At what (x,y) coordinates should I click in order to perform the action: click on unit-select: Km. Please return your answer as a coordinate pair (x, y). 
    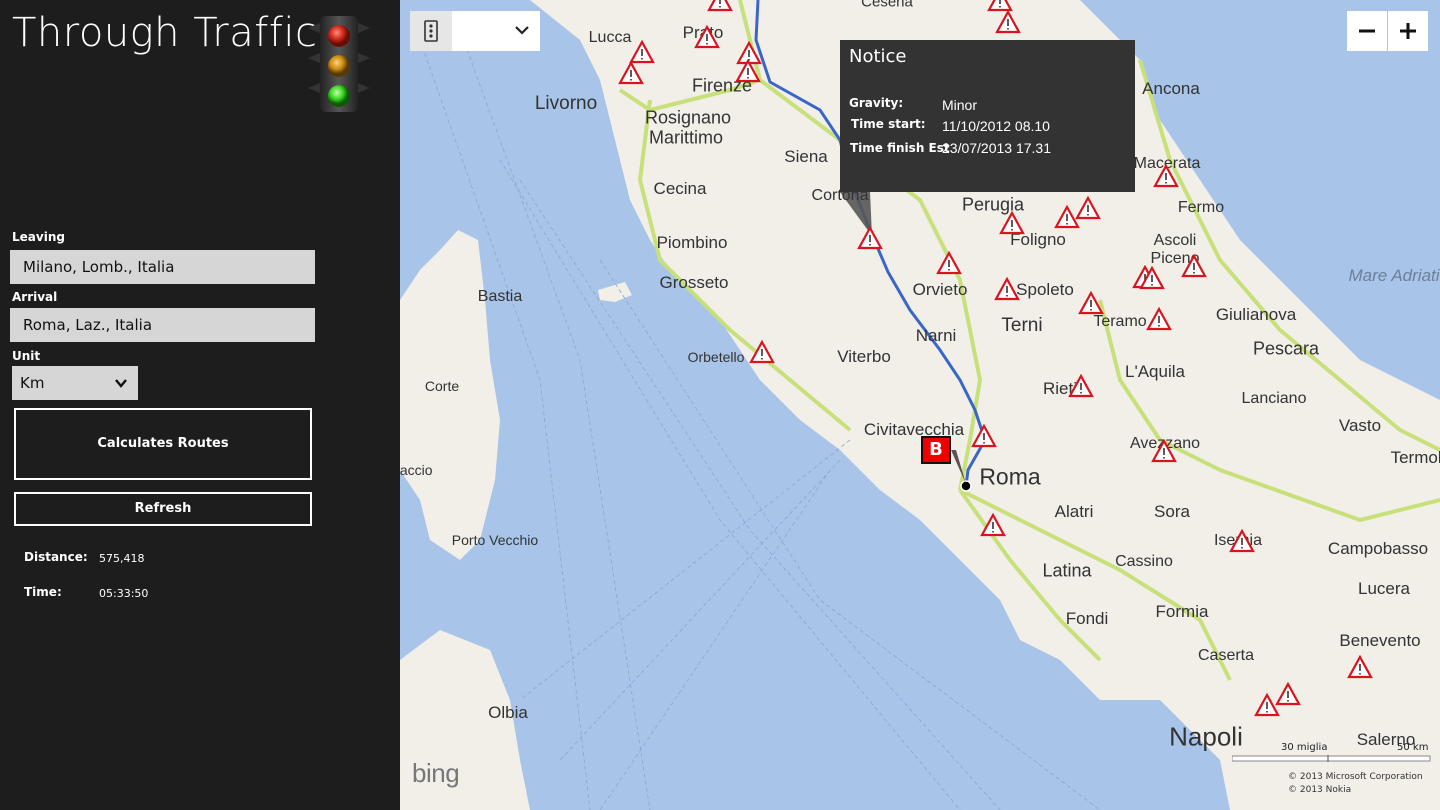
    Looking at the image, I should click on (75, 383).